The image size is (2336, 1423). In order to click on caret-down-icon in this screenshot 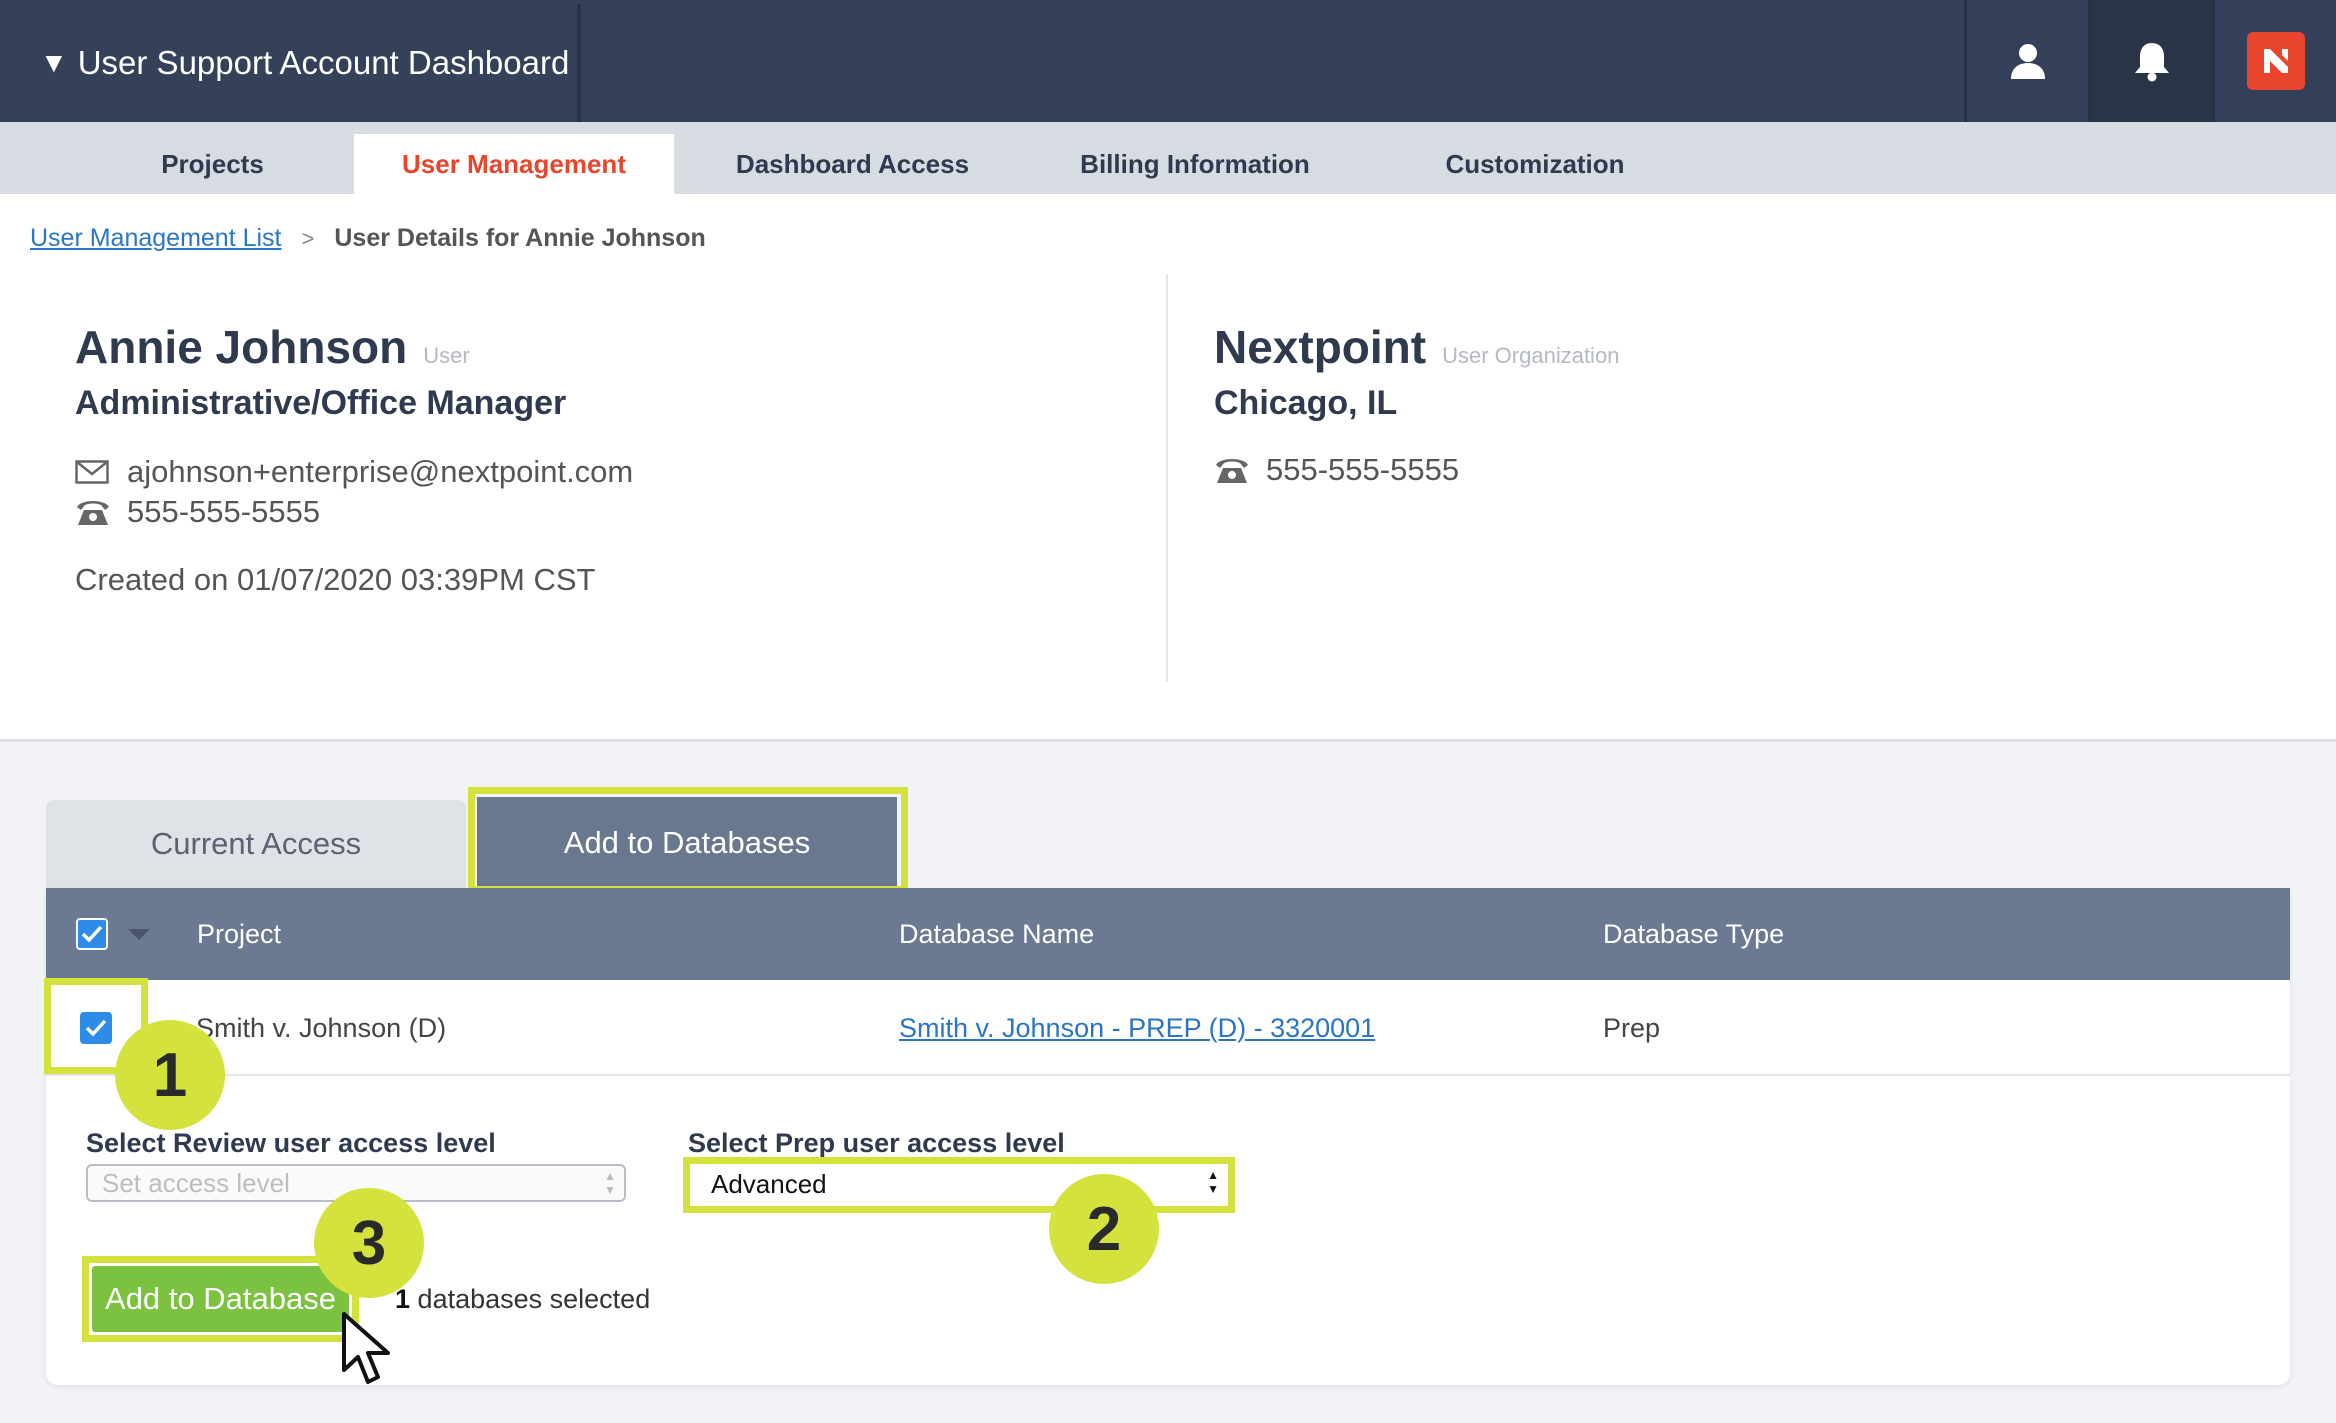, I will do `click(139, 934)`.